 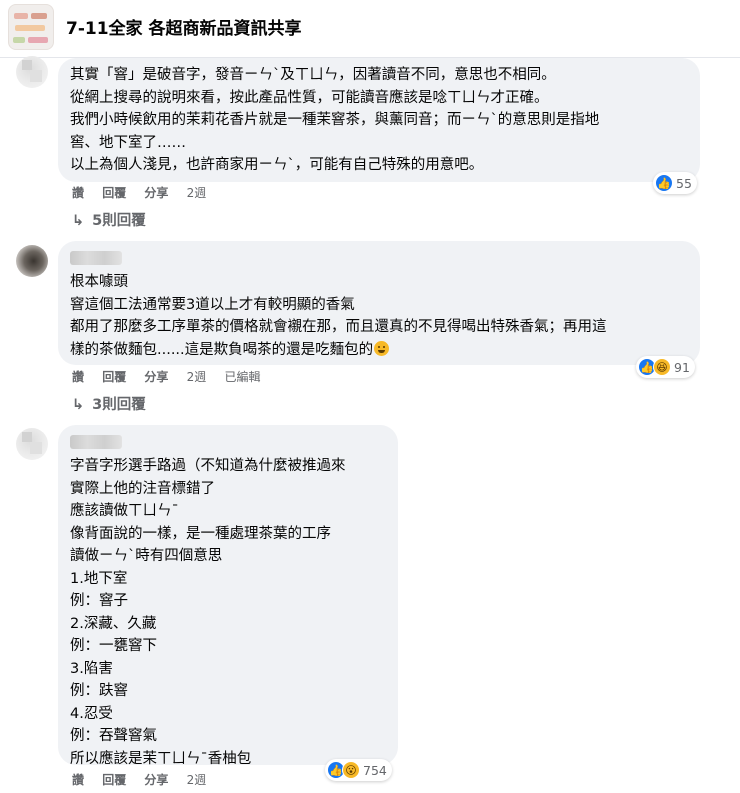 I want to click on comment-actions: 讚 回覆 分享 2週 已編輯, so click(x=173, y=376).